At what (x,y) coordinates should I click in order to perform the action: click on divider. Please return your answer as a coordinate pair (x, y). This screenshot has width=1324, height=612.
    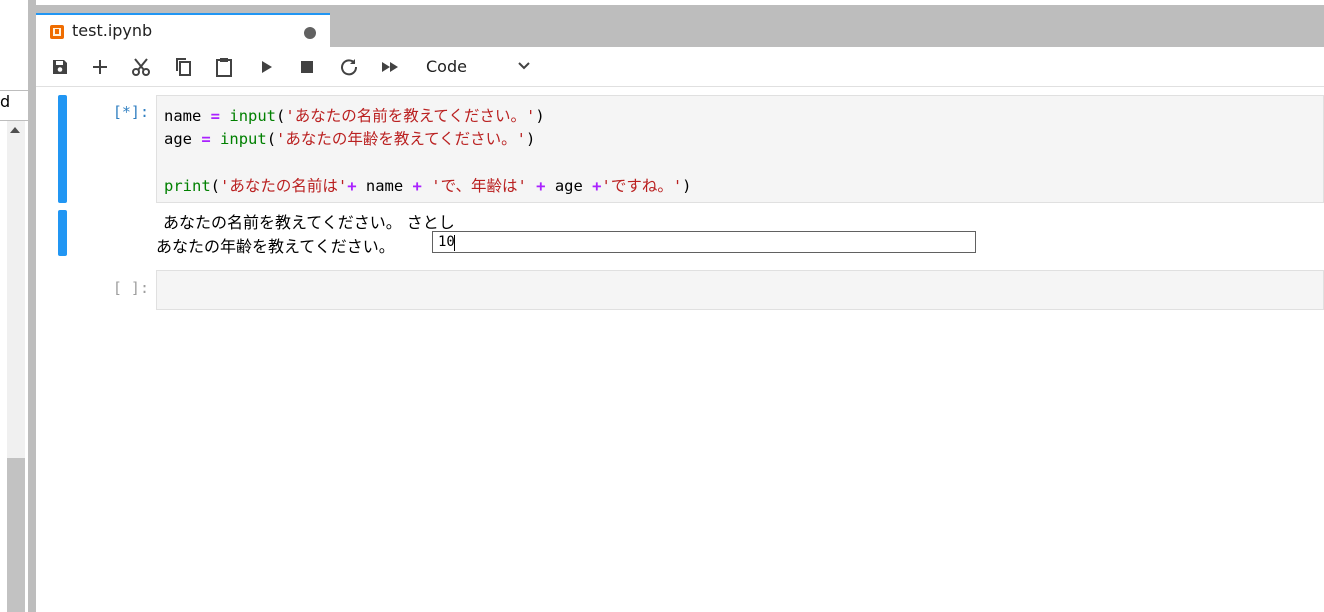
    Looking at the image, I should click on (14, 90).